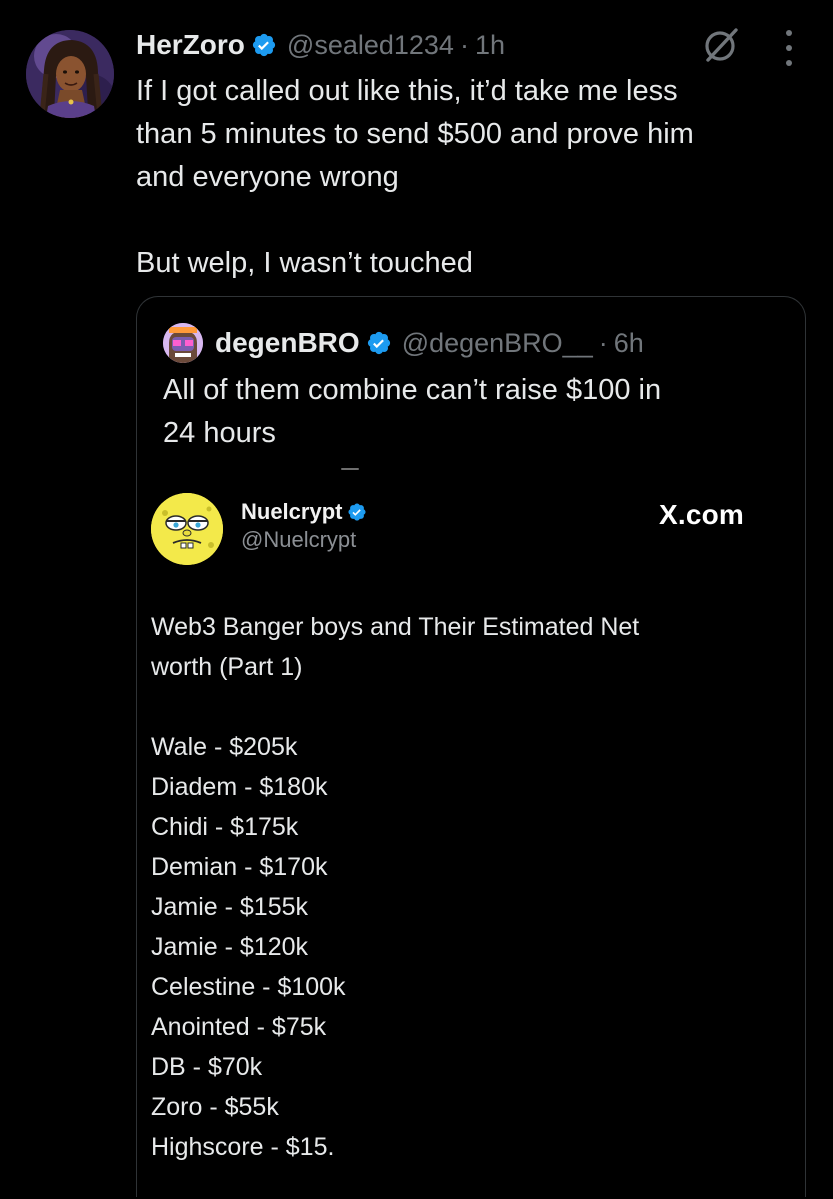 The height and width of the screenshot is (1199, 833). I want to click on embedded-text-line: Web3 Banger boys and Their Estimated Net, so click(395, 627).